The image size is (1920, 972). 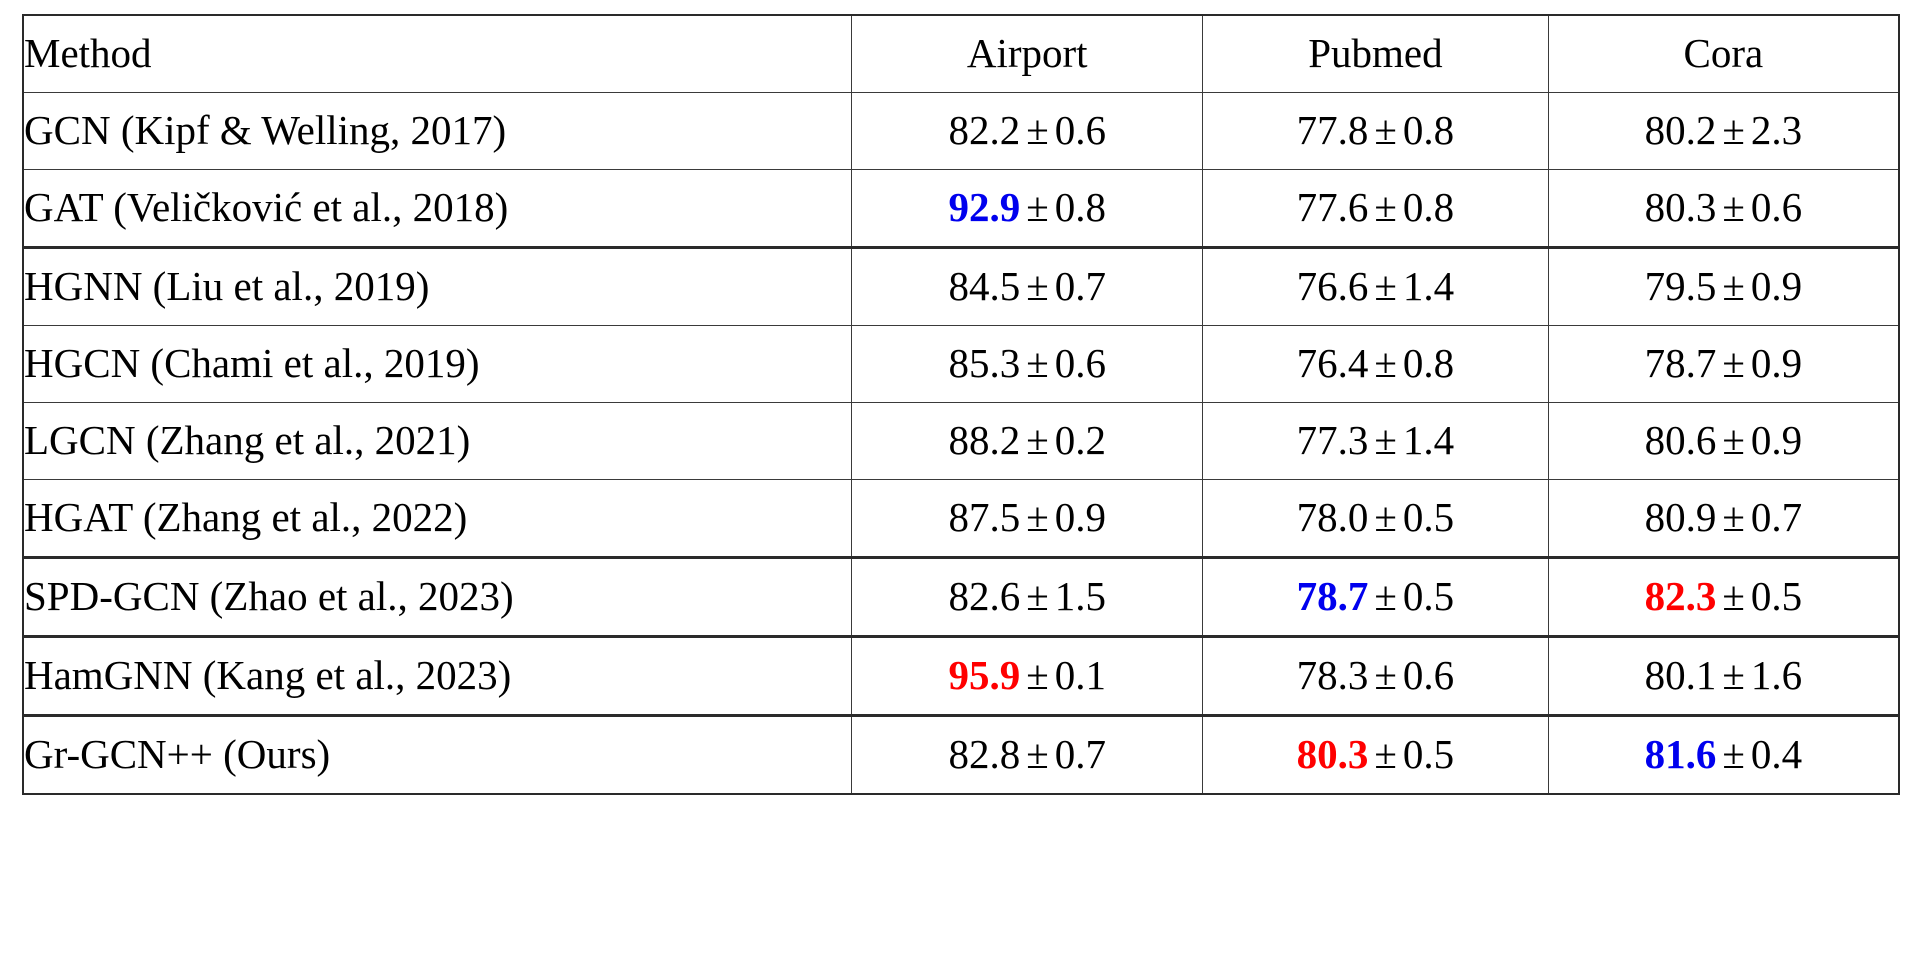 What do you see at coordinates (1027, 676) in the screenshot?
I see `cell-airport-score: 95.9 ±0.1` at bounding box center [1027, 676].